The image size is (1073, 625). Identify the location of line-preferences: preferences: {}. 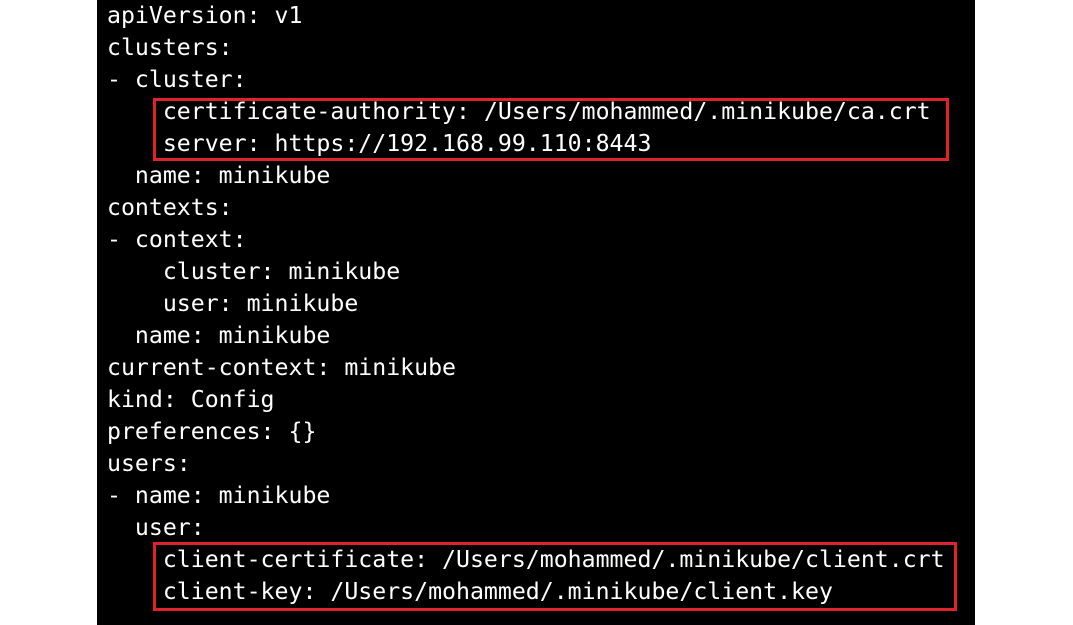
(212, 431).